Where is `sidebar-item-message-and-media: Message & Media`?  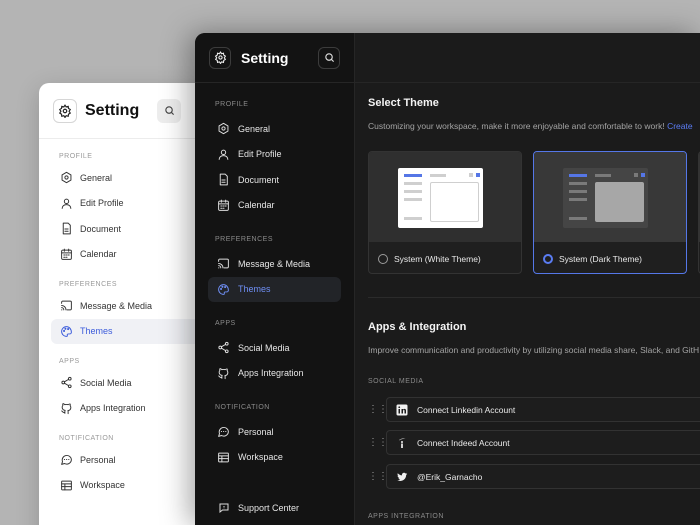 sidebar-item-message-and-media: Message & Media is located at coordinates (274, 264).